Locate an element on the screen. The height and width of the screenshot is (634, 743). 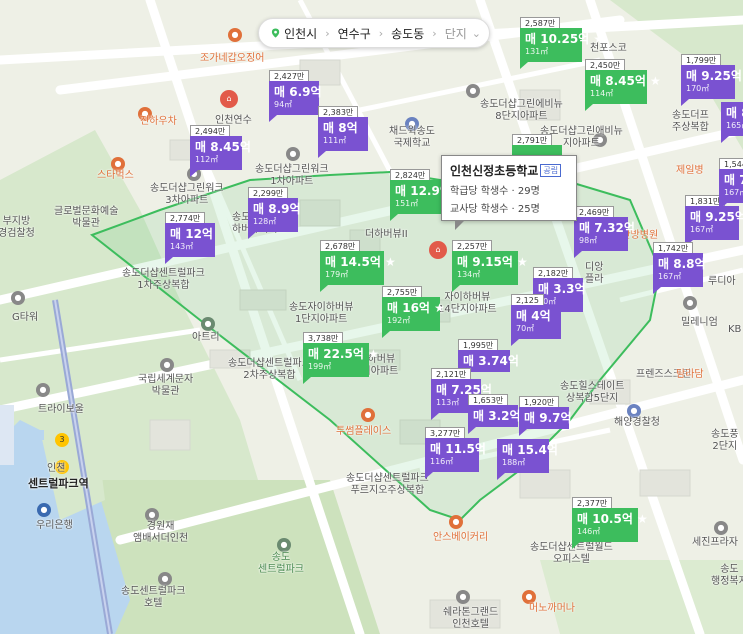
place-label: 송도더샵그린워크 1차아파트 is located at coordinates (292, 176).